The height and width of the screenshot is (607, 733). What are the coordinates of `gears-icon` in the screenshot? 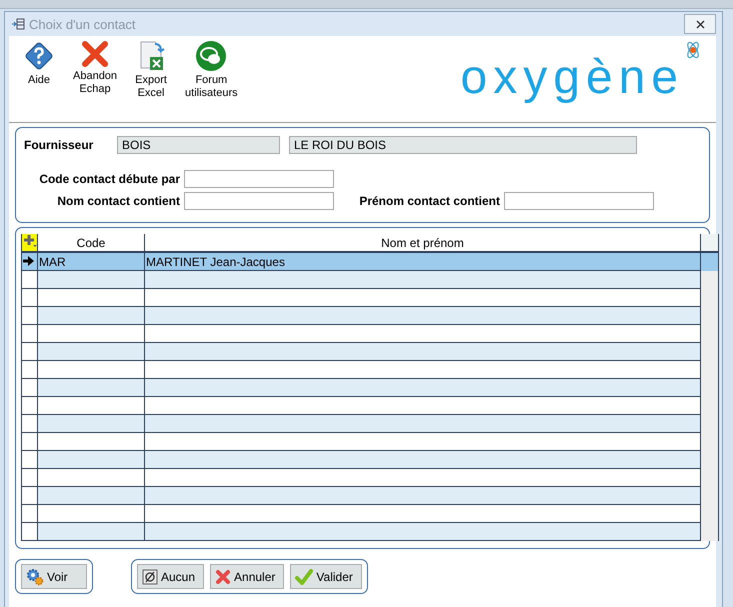 It's located at (35, 577).